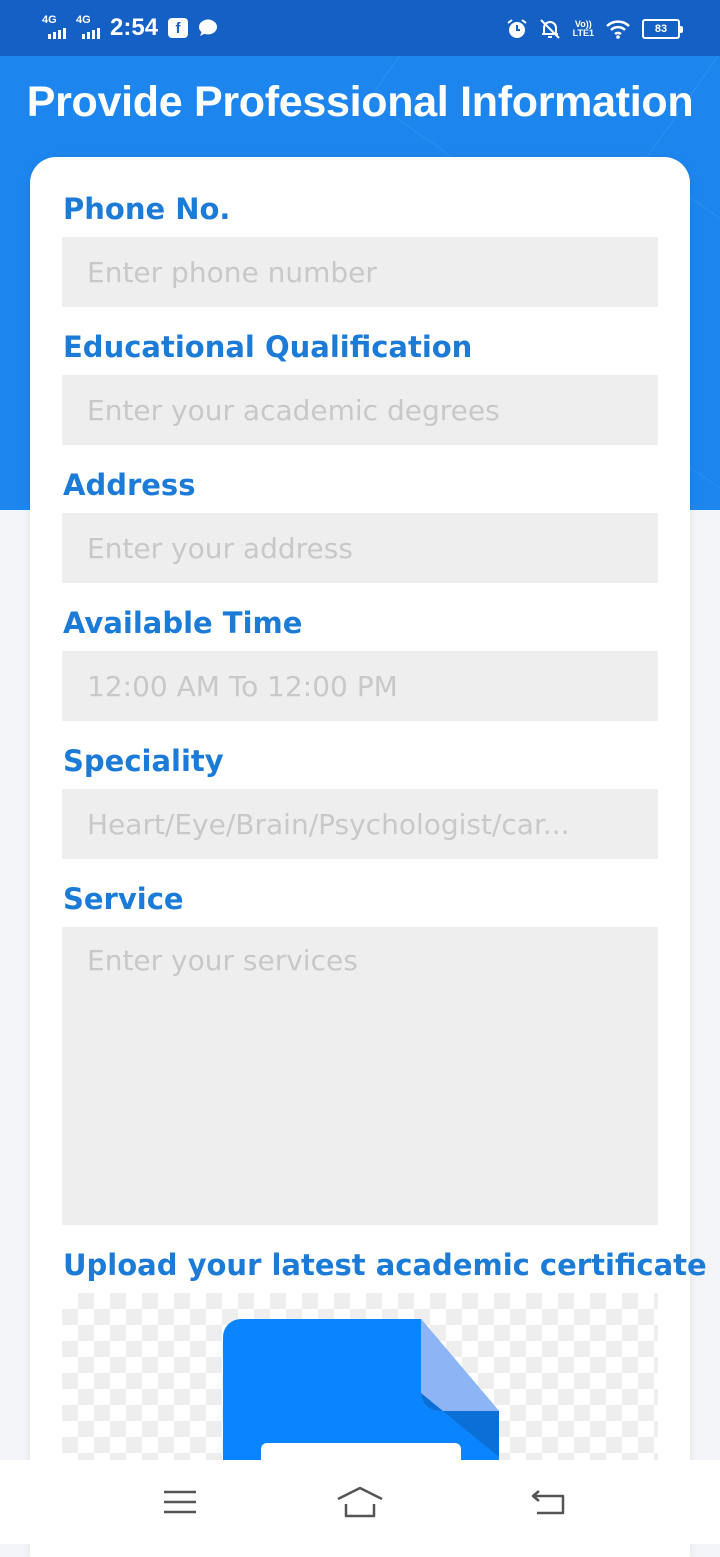 This screenshot has height=1557, width=720. I want to click on phone-label: Phone No., so click(147, 209).